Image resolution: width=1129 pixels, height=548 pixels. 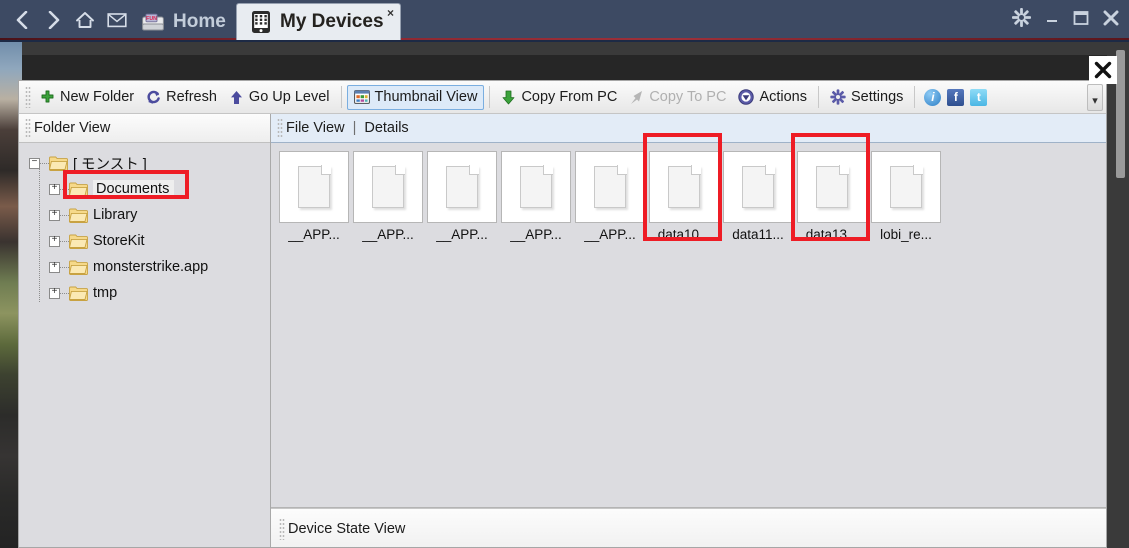 I want to click on tab-home: FUN Home, so click(x=184, y=22).